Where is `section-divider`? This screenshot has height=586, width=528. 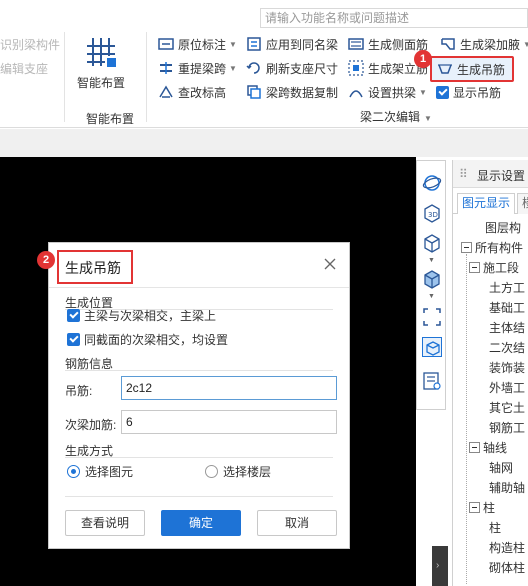
section-divider is located at coordinates (199, 370).